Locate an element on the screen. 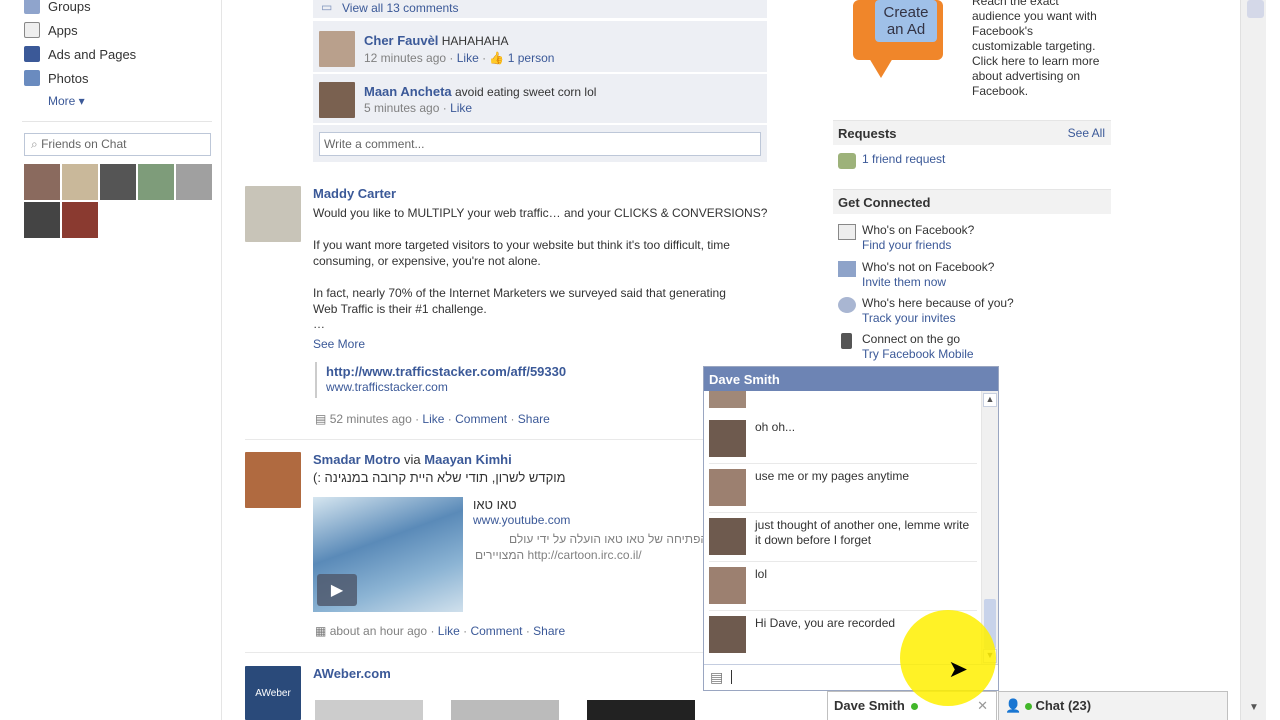 This screenshot has height=720, width=1280. video-domain: www.youtube.com is located at coordinates (521, 520).